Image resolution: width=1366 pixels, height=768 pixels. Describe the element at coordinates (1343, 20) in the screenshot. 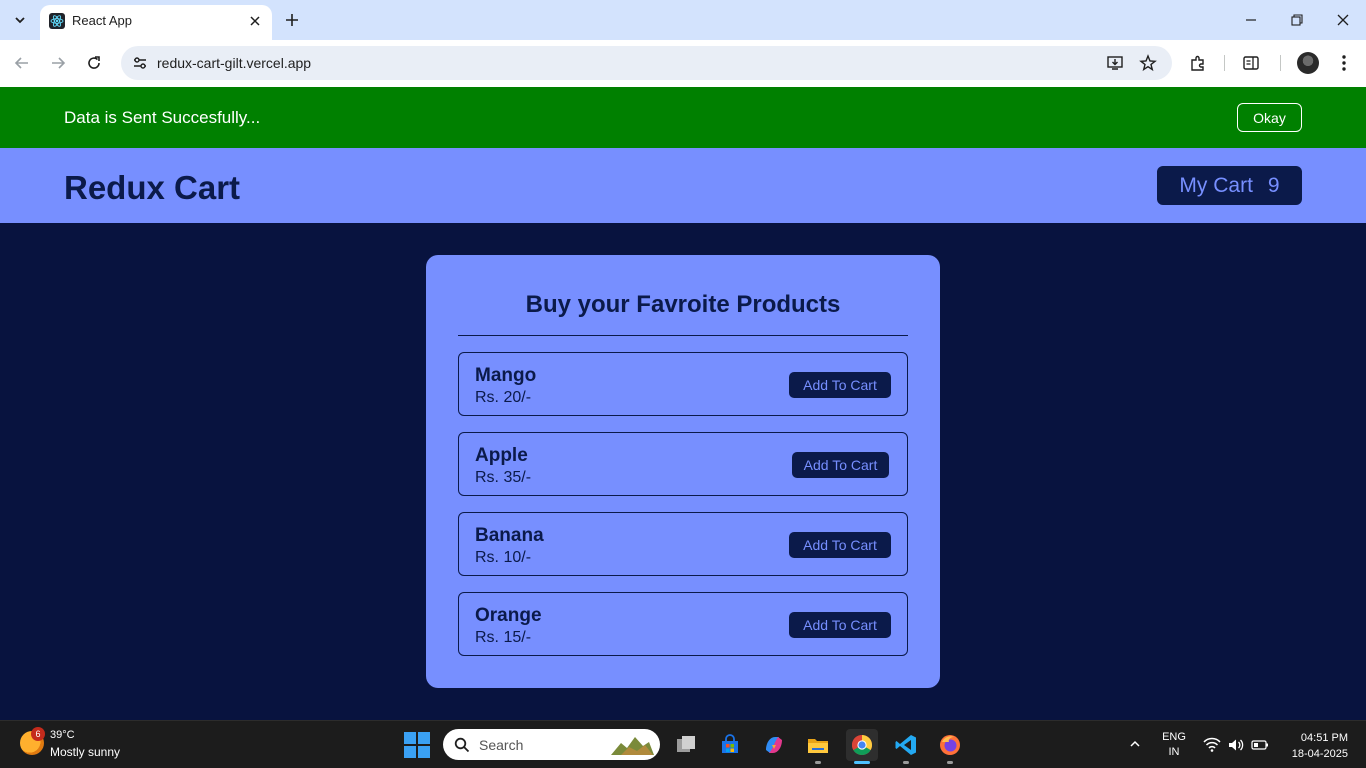

I see `close-window-button` at that location.